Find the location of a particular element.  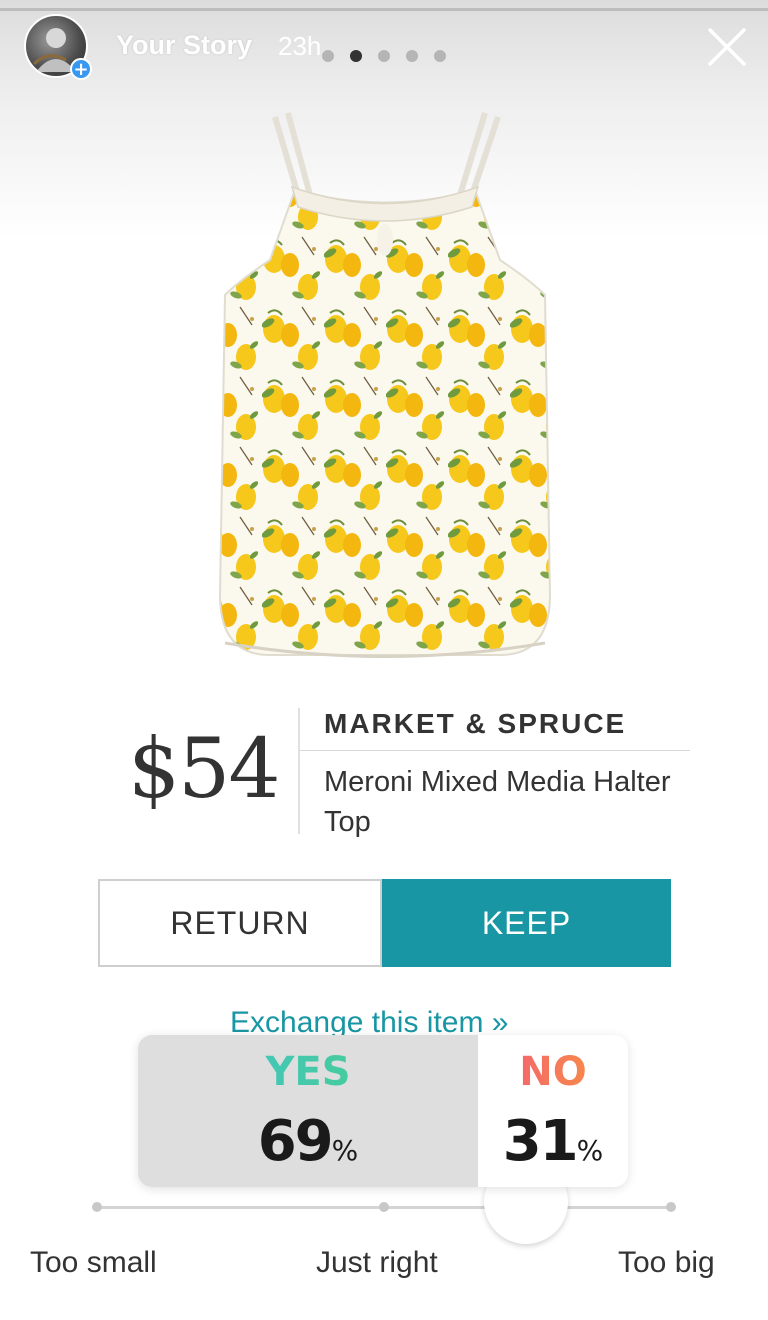

product-price: $54 is located at coordinates (204, 769).